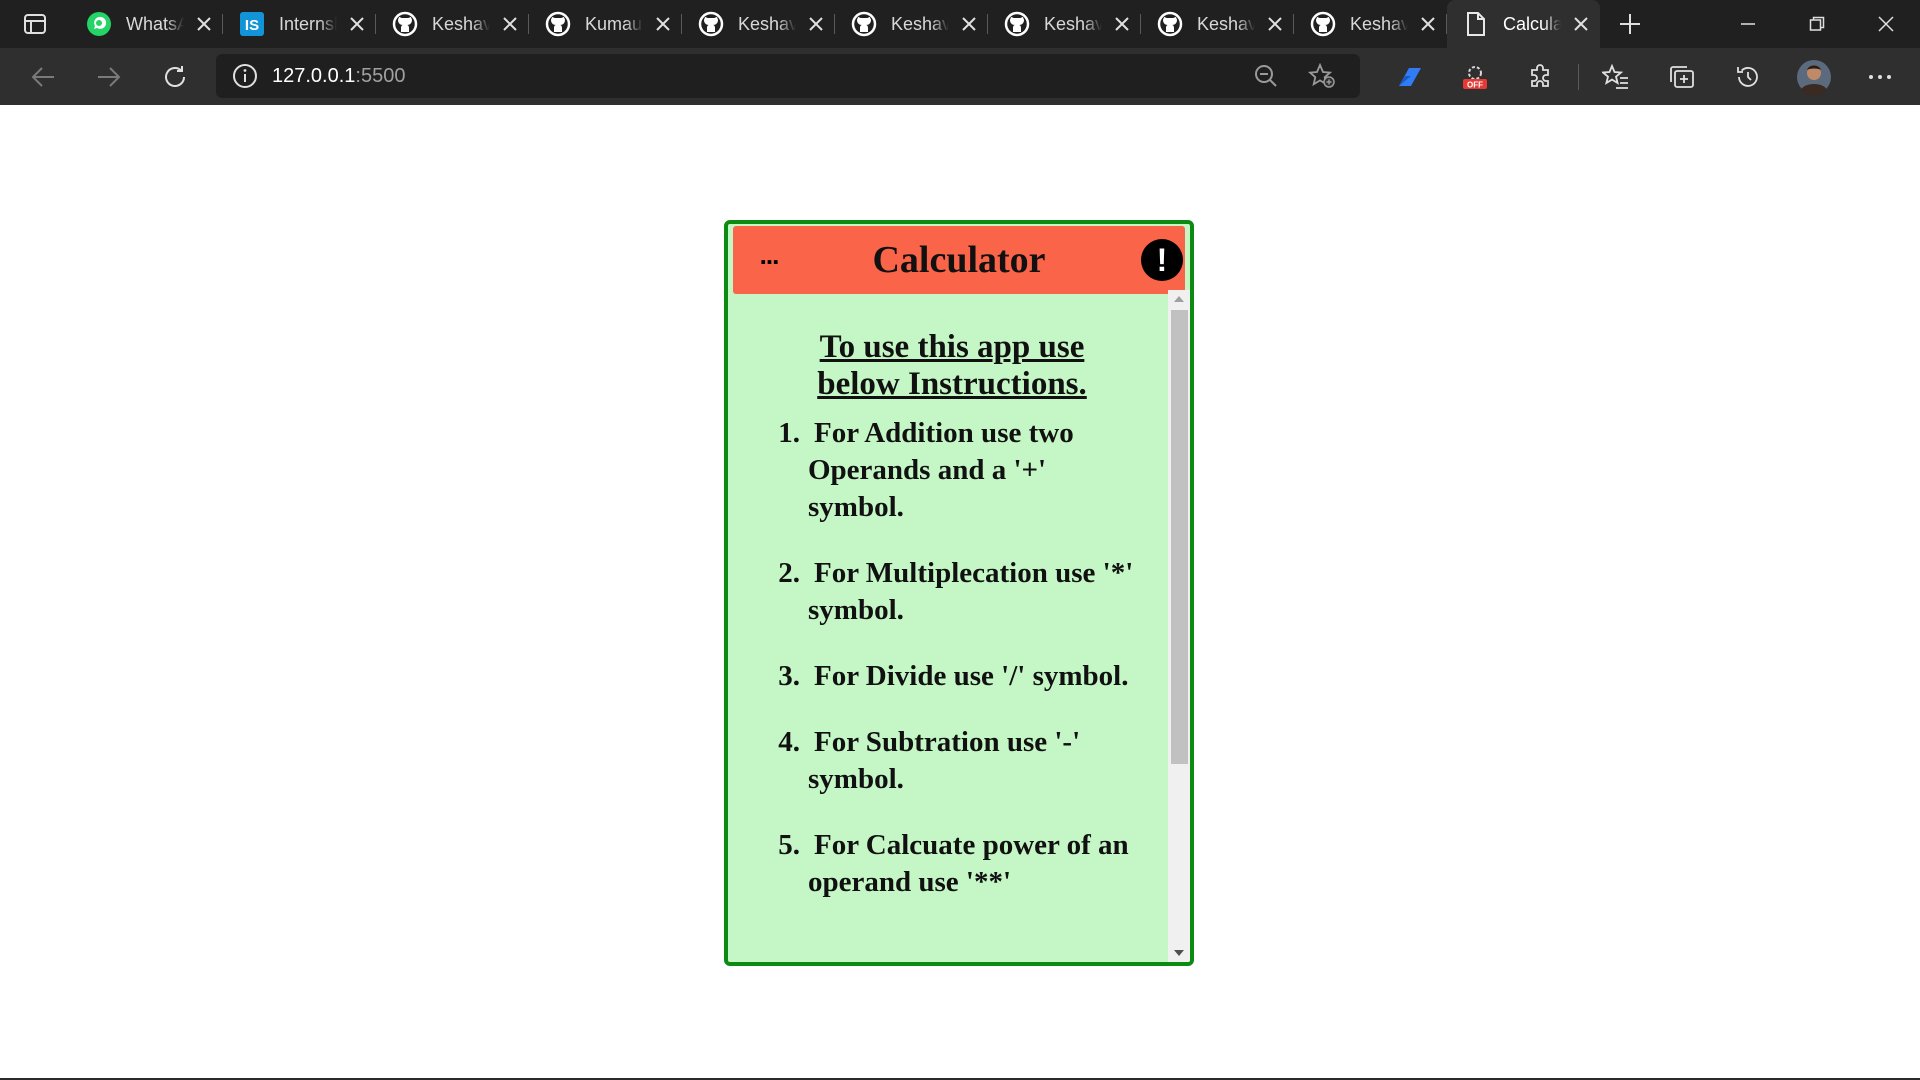 The height and width of the screenshot is (1080, 1920). I want to click on tab-calculator: Calculator, so click(1523, 24).